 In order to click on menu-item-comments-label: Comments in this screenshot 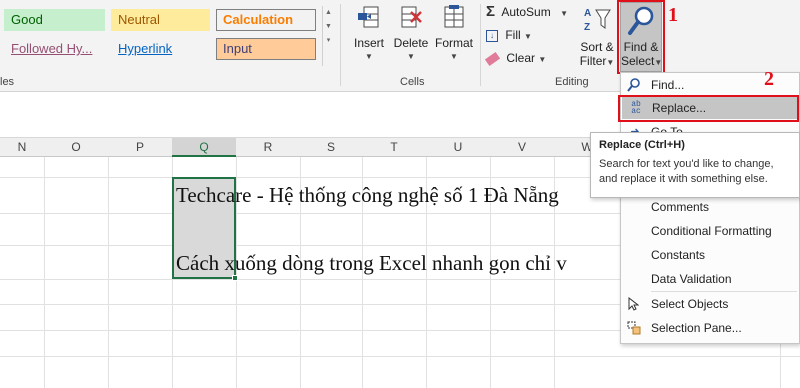, I will do `click(680, 207)`.